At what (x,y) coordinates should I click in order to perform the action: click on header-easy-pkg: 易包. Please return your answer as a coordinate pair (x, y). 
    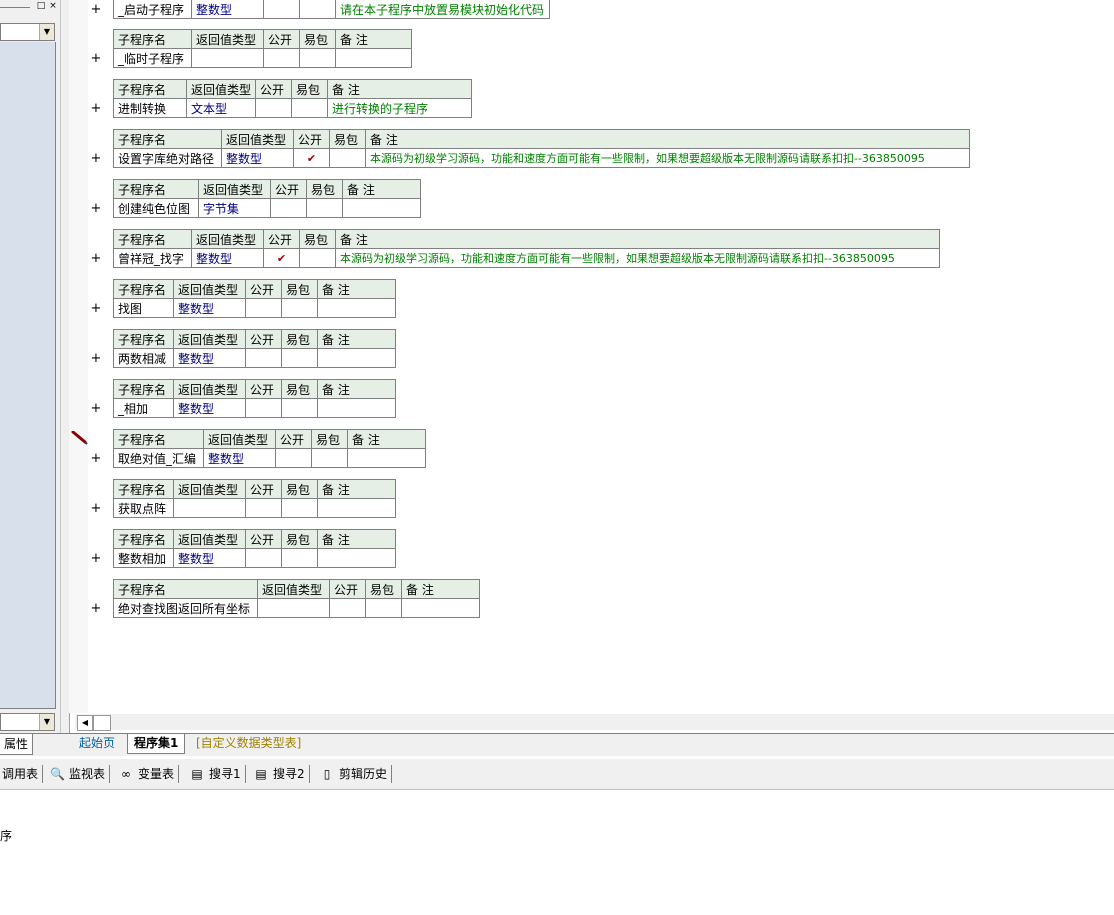
    Looking at the image, I should click on (299, 289).